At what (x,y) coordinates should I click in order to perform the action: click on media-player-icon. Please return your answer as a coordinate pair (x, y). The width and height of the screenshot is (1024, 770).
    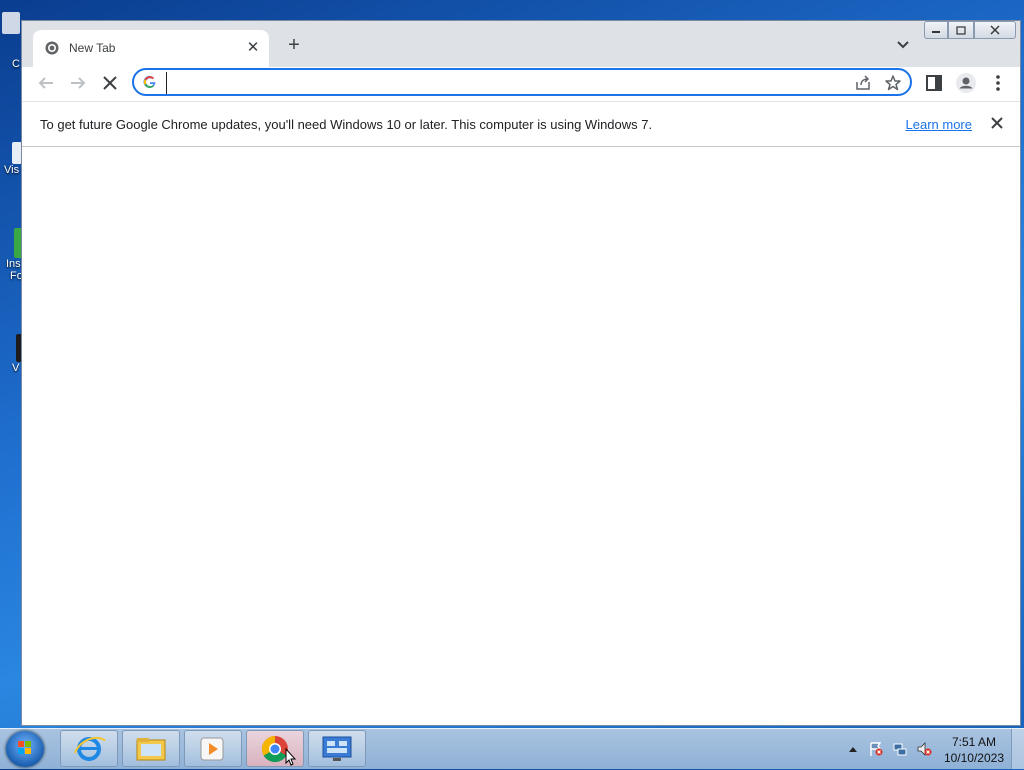
    Looking at the image, I should click on (212, 749).